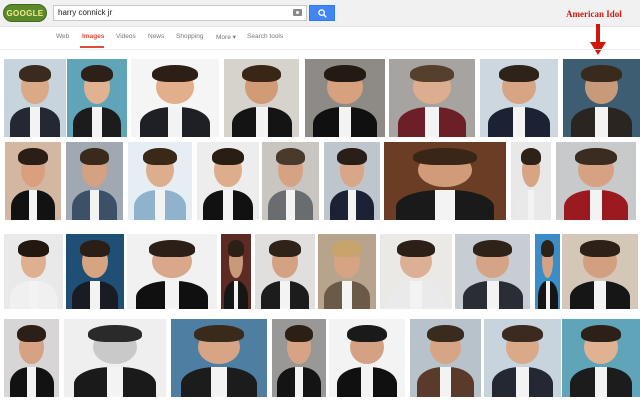 The width and height of the screenshot is (640, 400). Describe the element at coordinates (62, 36) in the screenshot. I see `tab-web: Web` at that location.